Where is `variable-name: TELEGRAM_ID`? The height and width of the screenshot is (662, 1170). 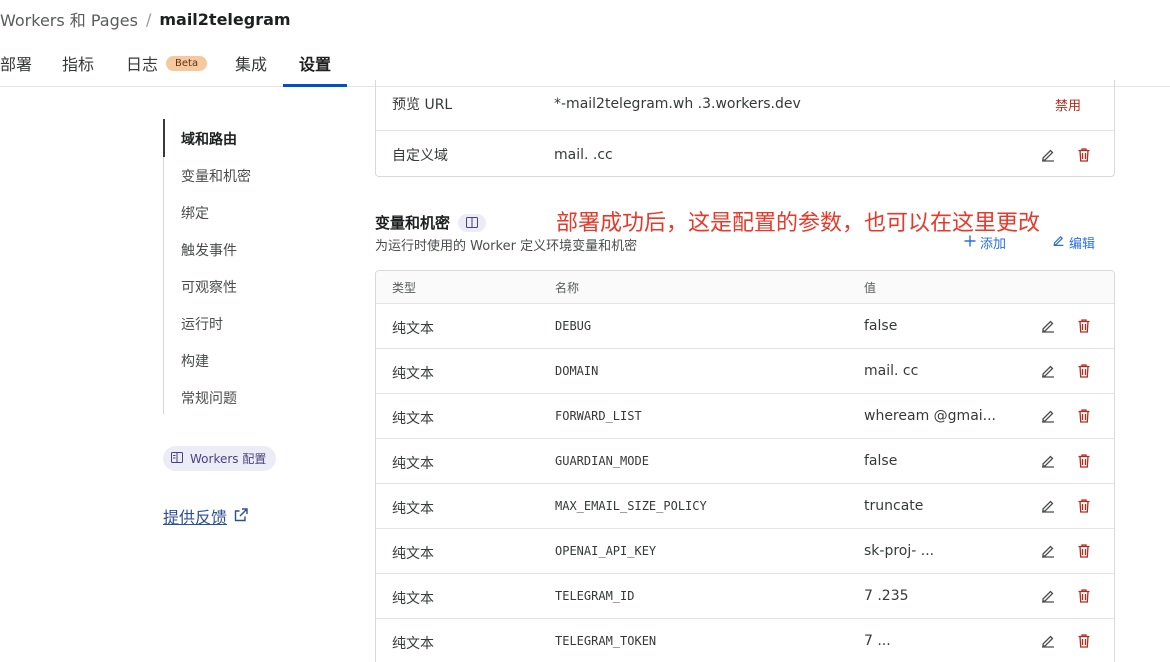
variable-name: TELEGRAM_ID is located at coordinates (595, 596).